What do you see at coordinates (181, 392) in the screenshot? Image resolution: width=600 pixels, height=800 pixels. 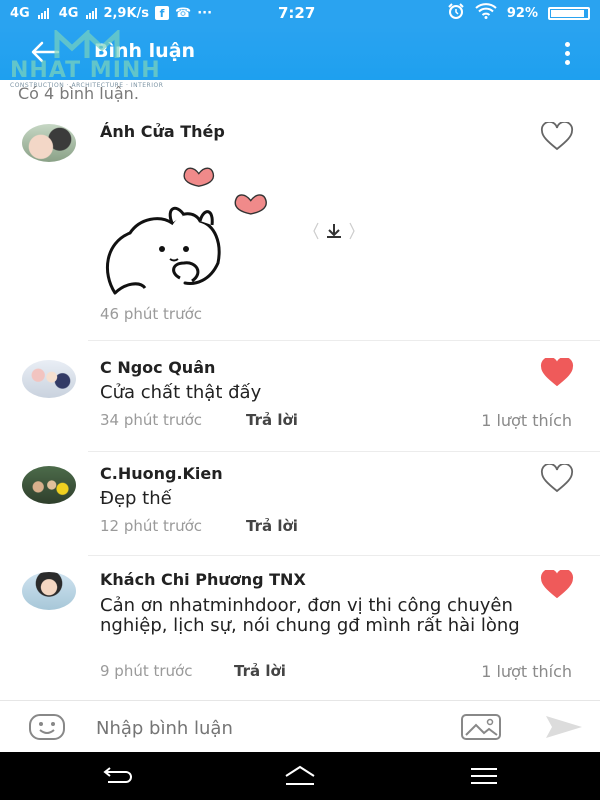 I see `comment-text: Cửa chất thật đấy` at bounding box center [181, 392].